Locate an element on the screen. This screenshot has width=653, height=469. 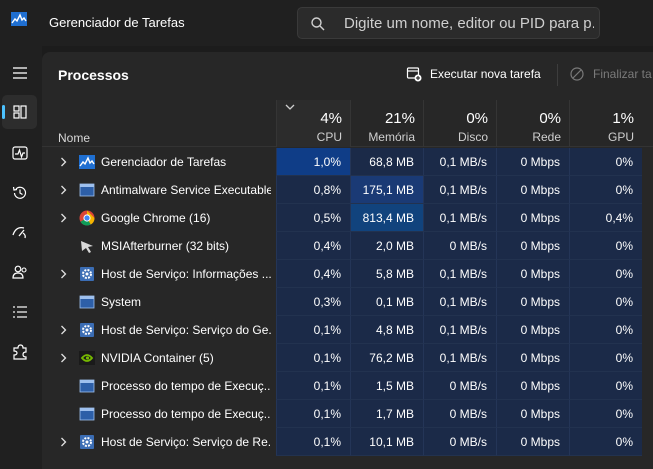
process-name: Gerenciador de Tarefas is located at coordinates (164, 162).